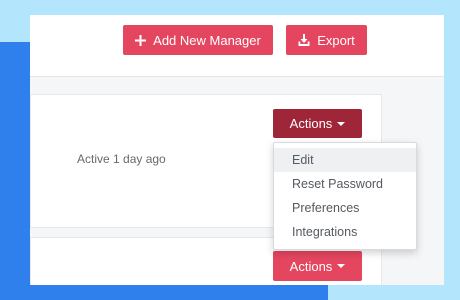 The height and width of the screenshot is (300, 460). Describe the element at coordinates (141, 40) in the screenshot. I see `plus-icon` at that location.